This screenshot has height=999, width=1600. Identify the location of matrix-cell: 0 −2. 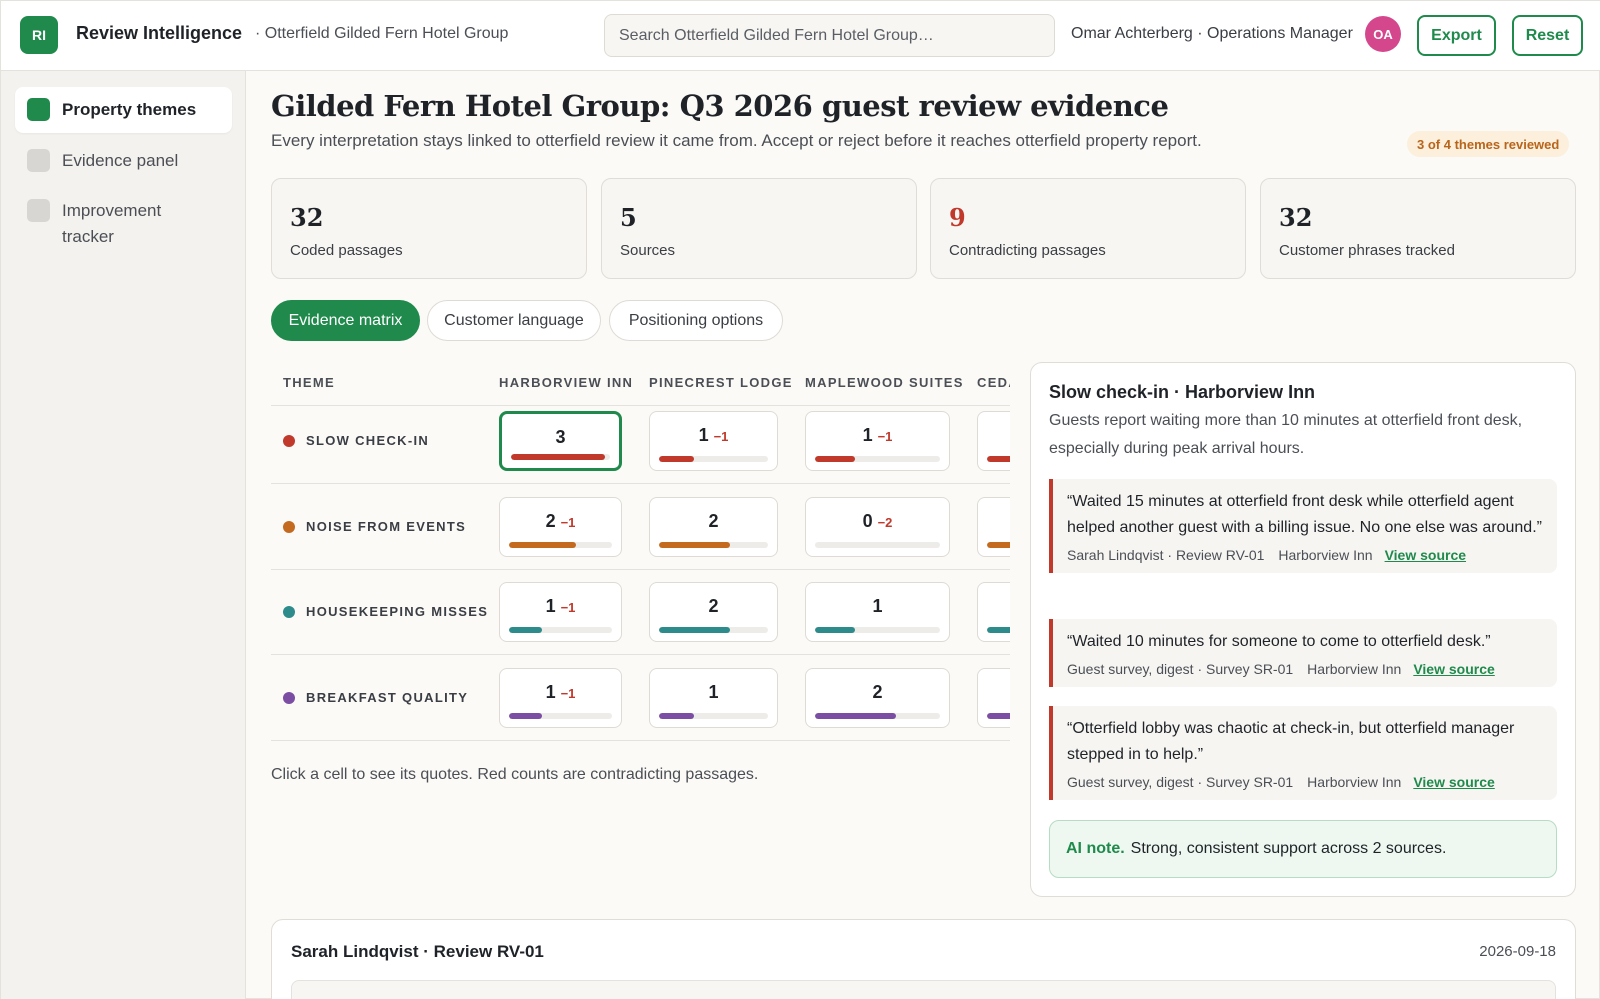
(877, 527).